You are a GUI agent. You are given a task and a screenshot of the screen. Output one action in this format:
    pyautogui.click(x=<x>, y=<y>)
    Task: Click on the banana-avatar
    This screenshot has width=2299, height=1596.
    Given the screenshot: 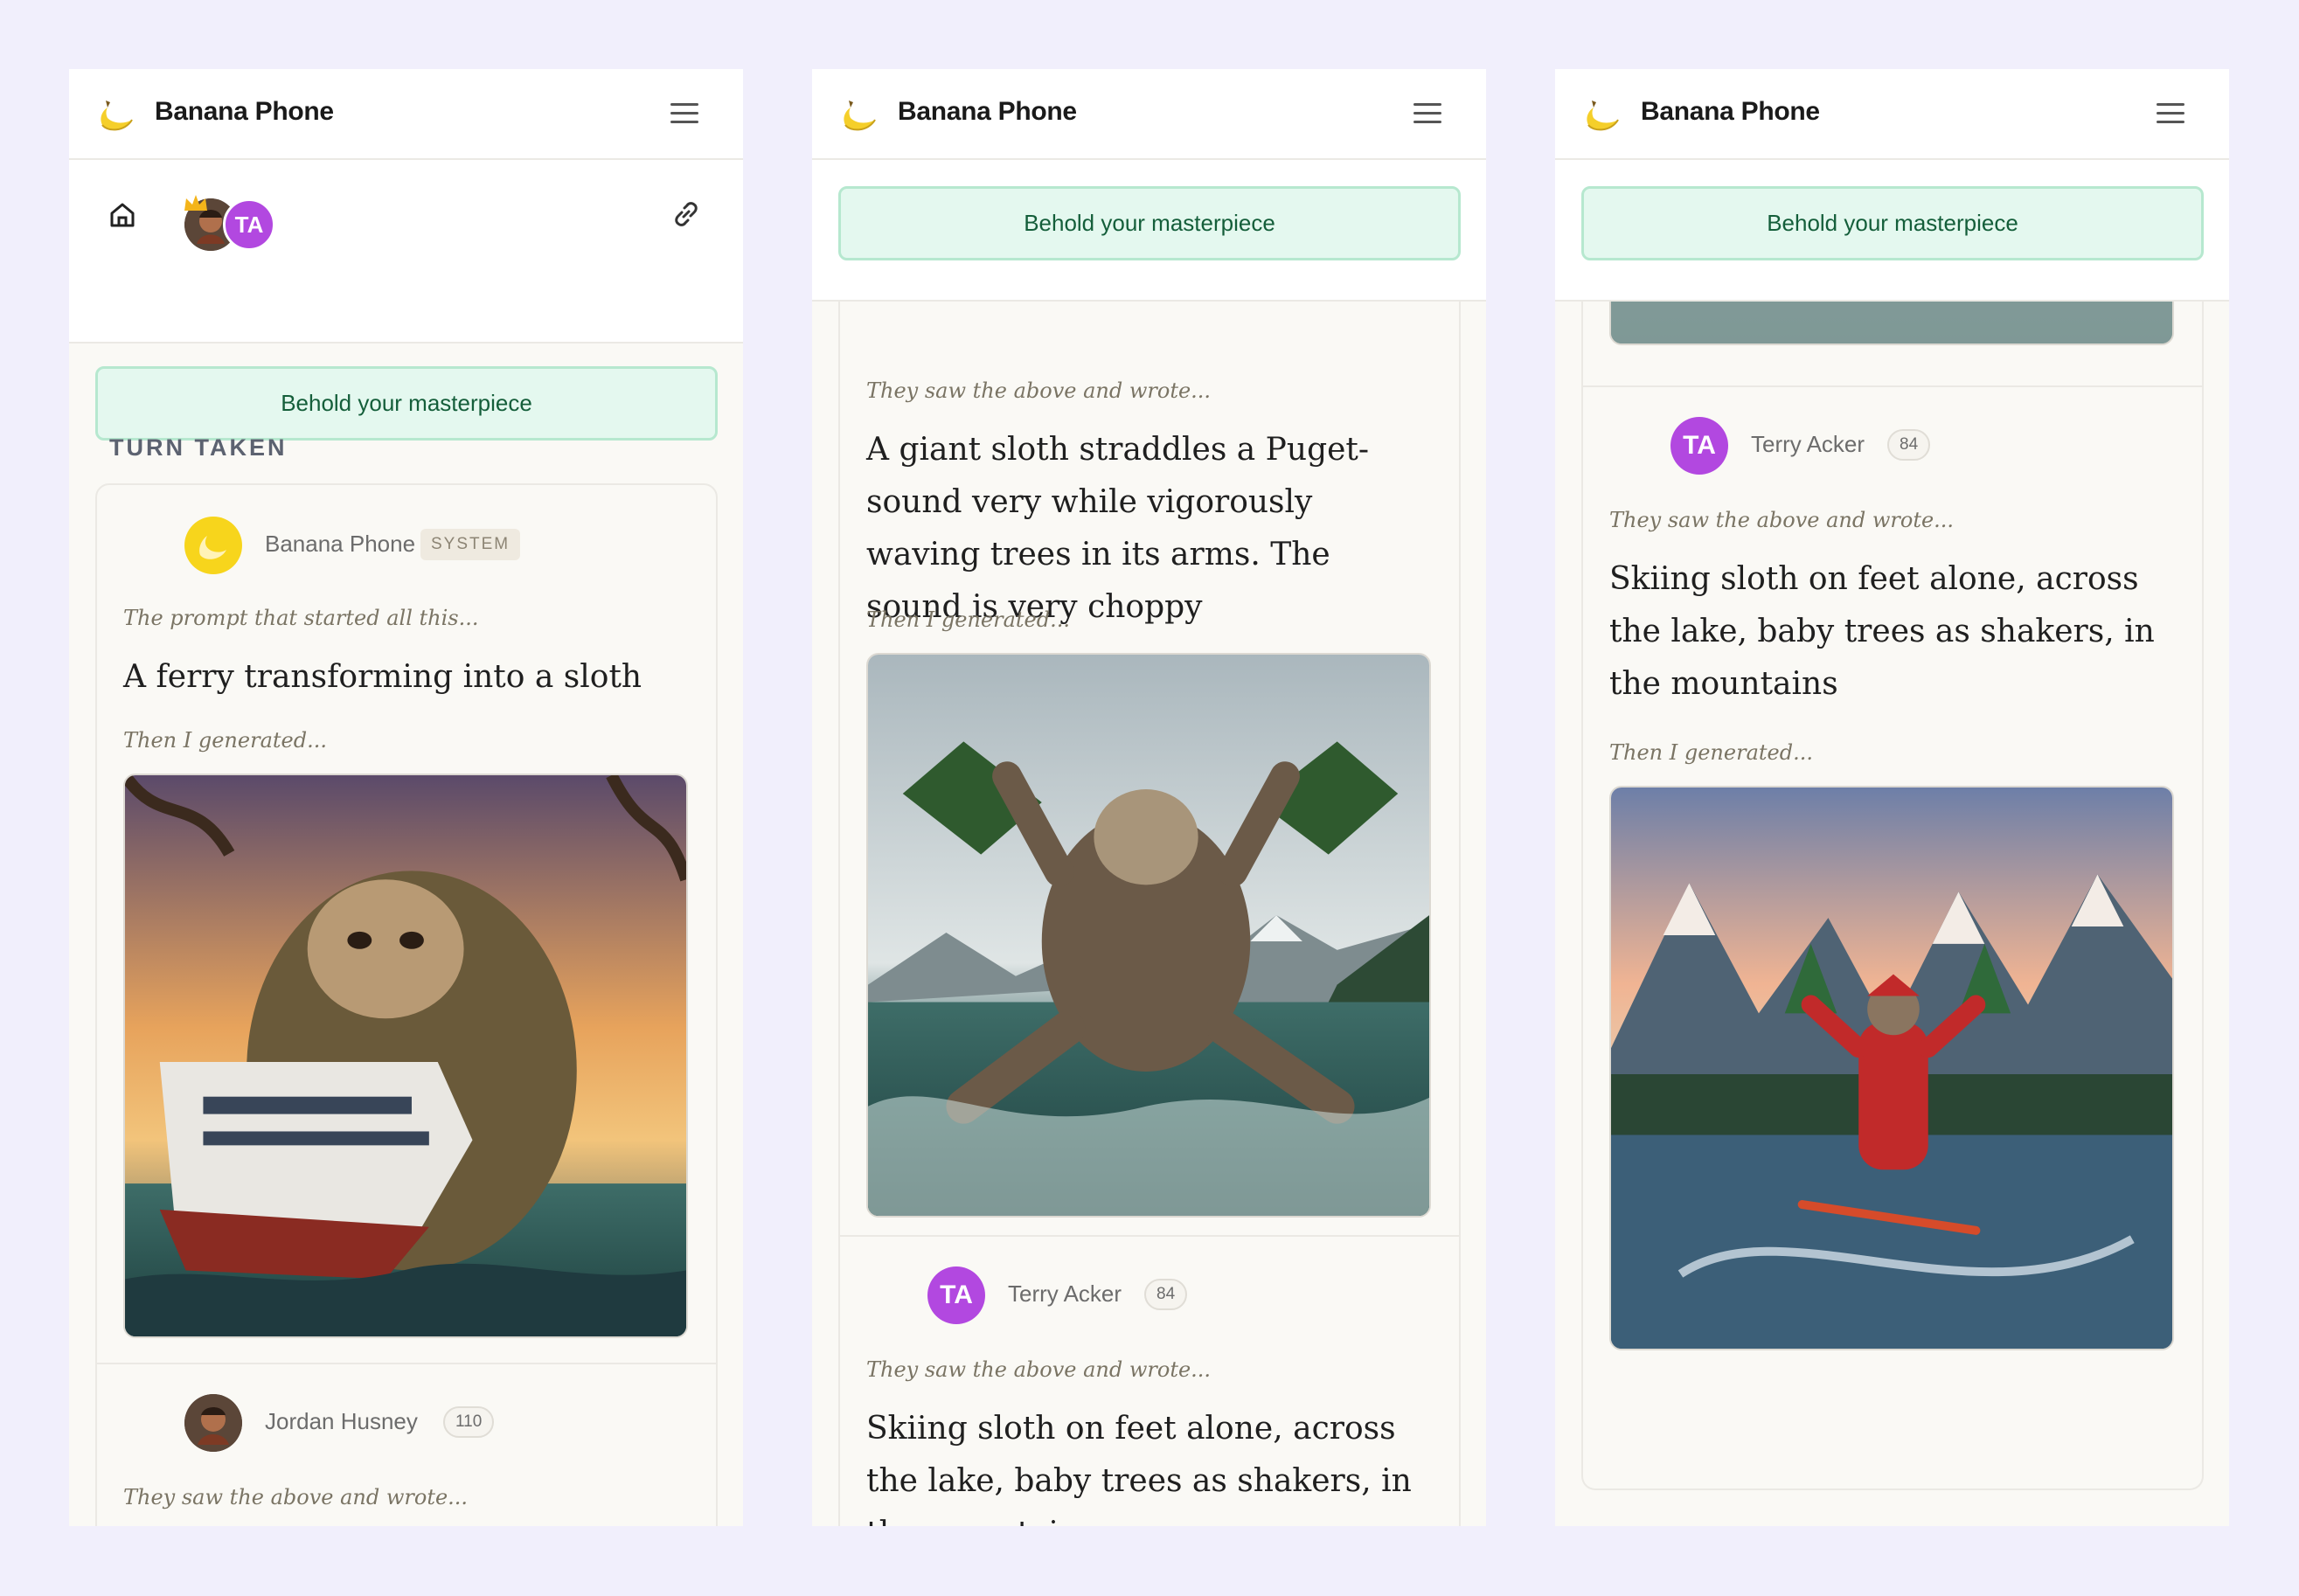 What is the action you would take?
    pyautogui.click(x=213, y=545)
    